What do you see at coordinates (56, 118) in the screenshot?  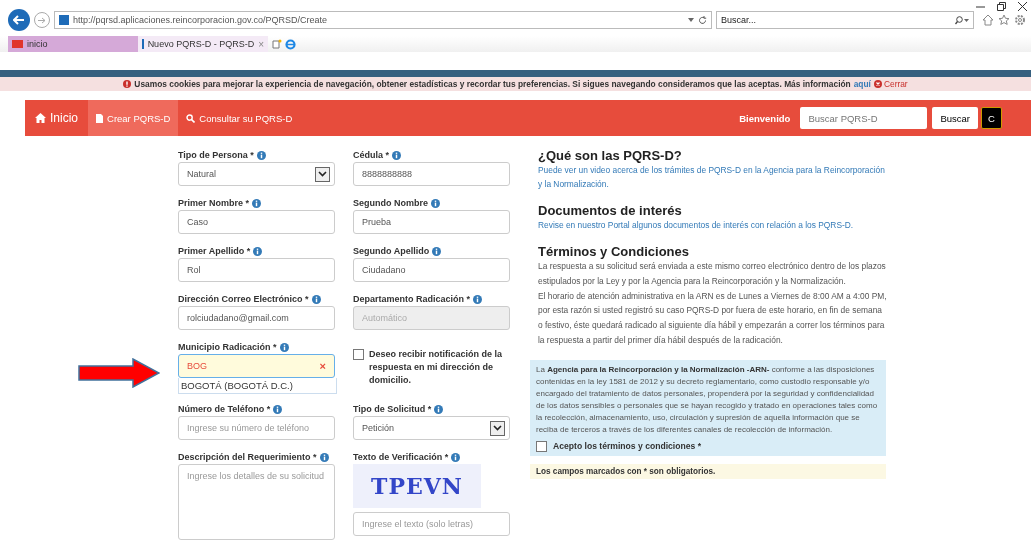 I see `nav-item: Inicio` at bounding box center [56, 118].